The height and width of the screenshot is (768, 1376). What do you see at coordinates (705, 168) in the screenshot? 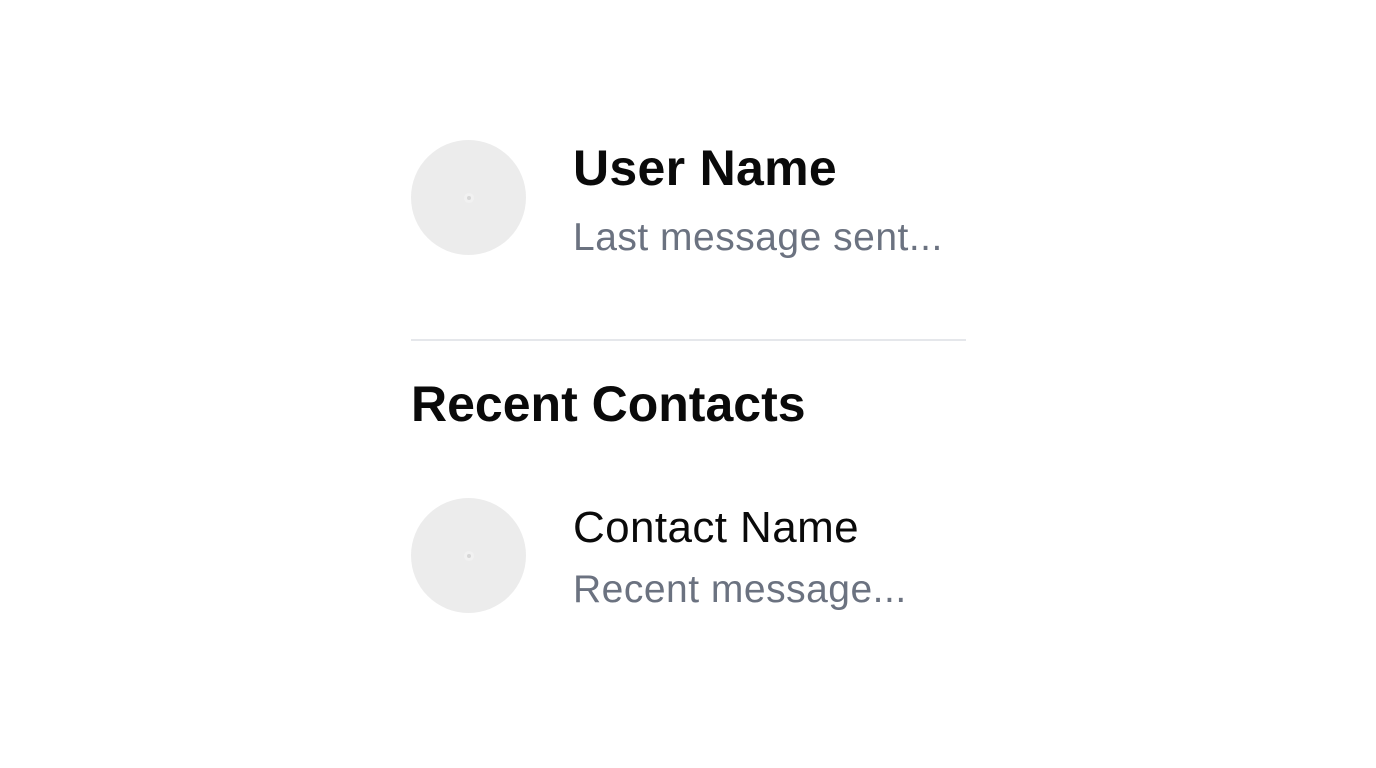
I see `user-name: User Name` at bounding box center [705, 168].